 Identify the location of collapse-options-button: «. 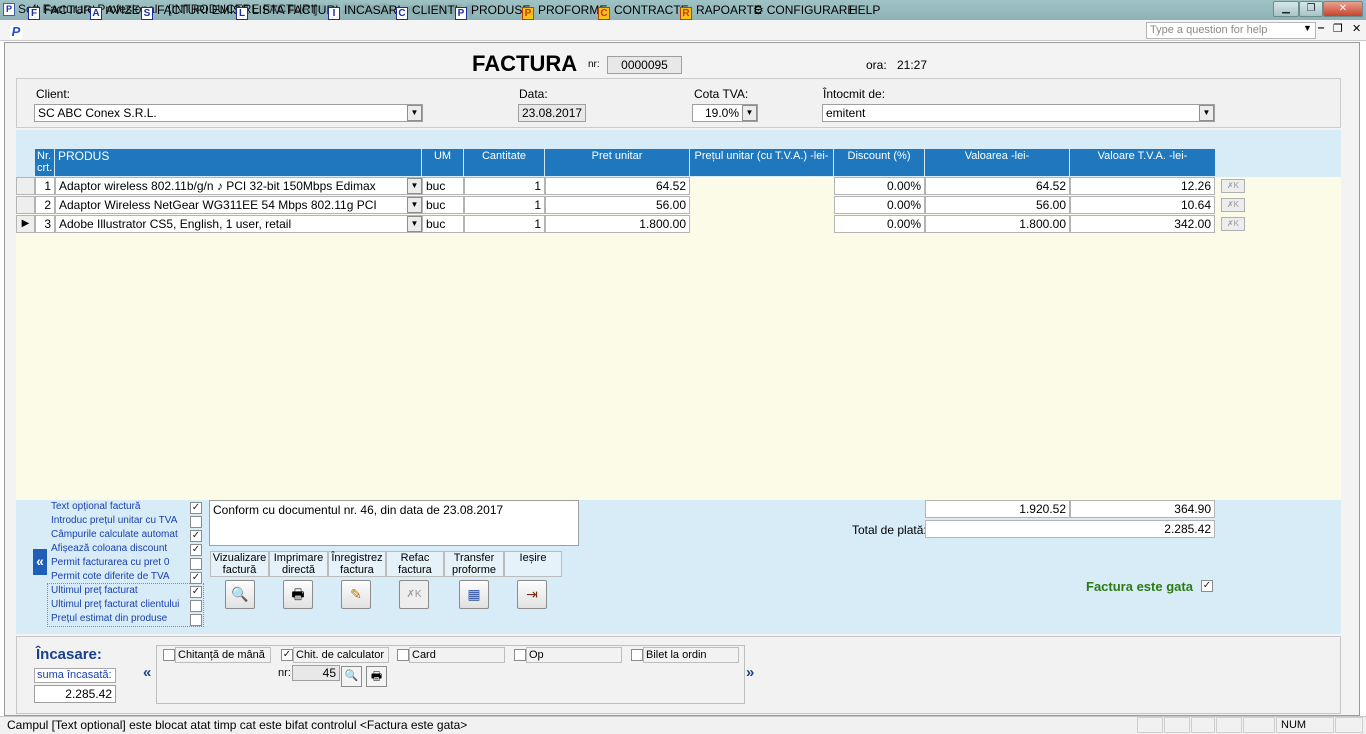
(40, 562).